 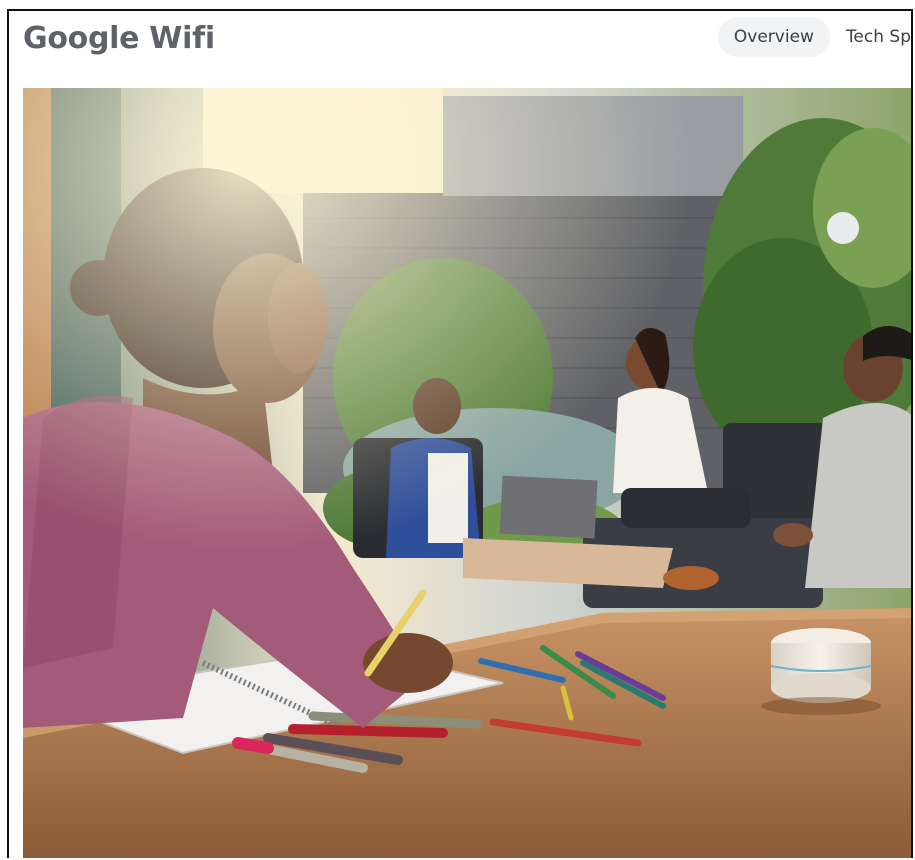 I want to click on page-nav: Overview Tech Sp, so click(x=814, y=37).